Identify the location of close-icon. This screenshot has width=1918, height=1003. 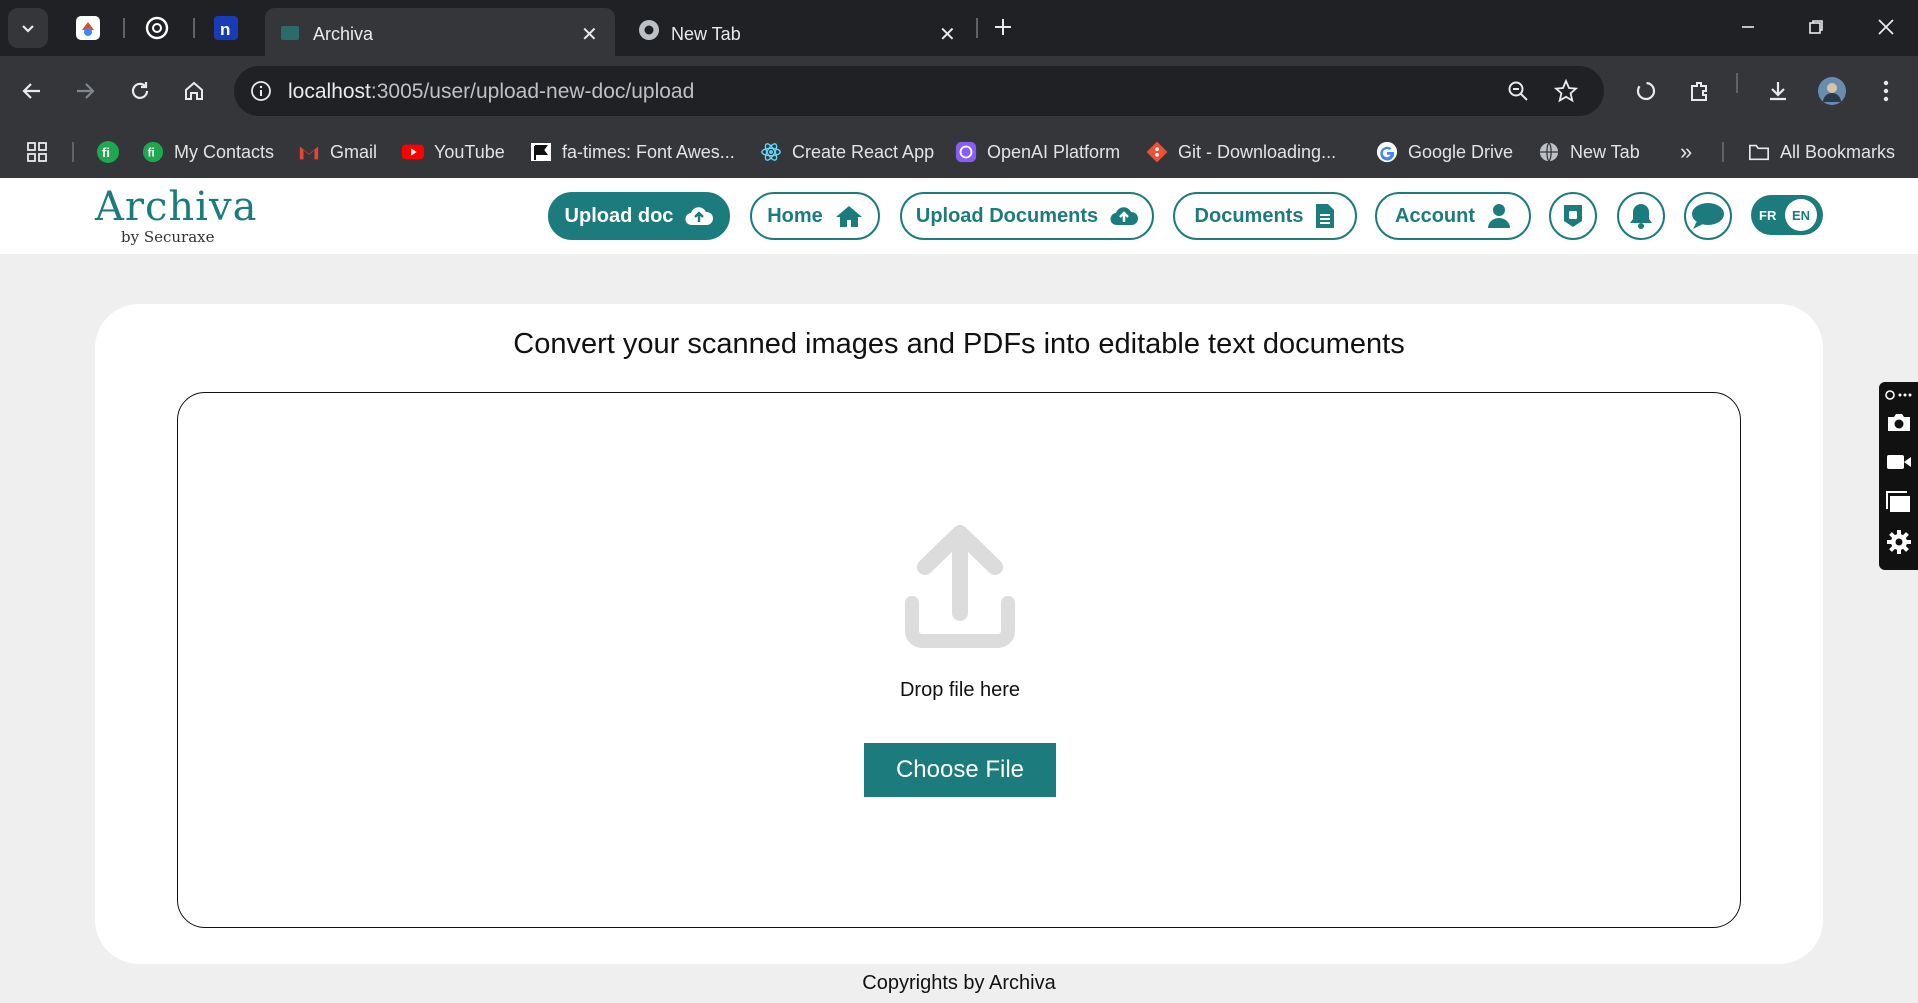
(1886, 27).